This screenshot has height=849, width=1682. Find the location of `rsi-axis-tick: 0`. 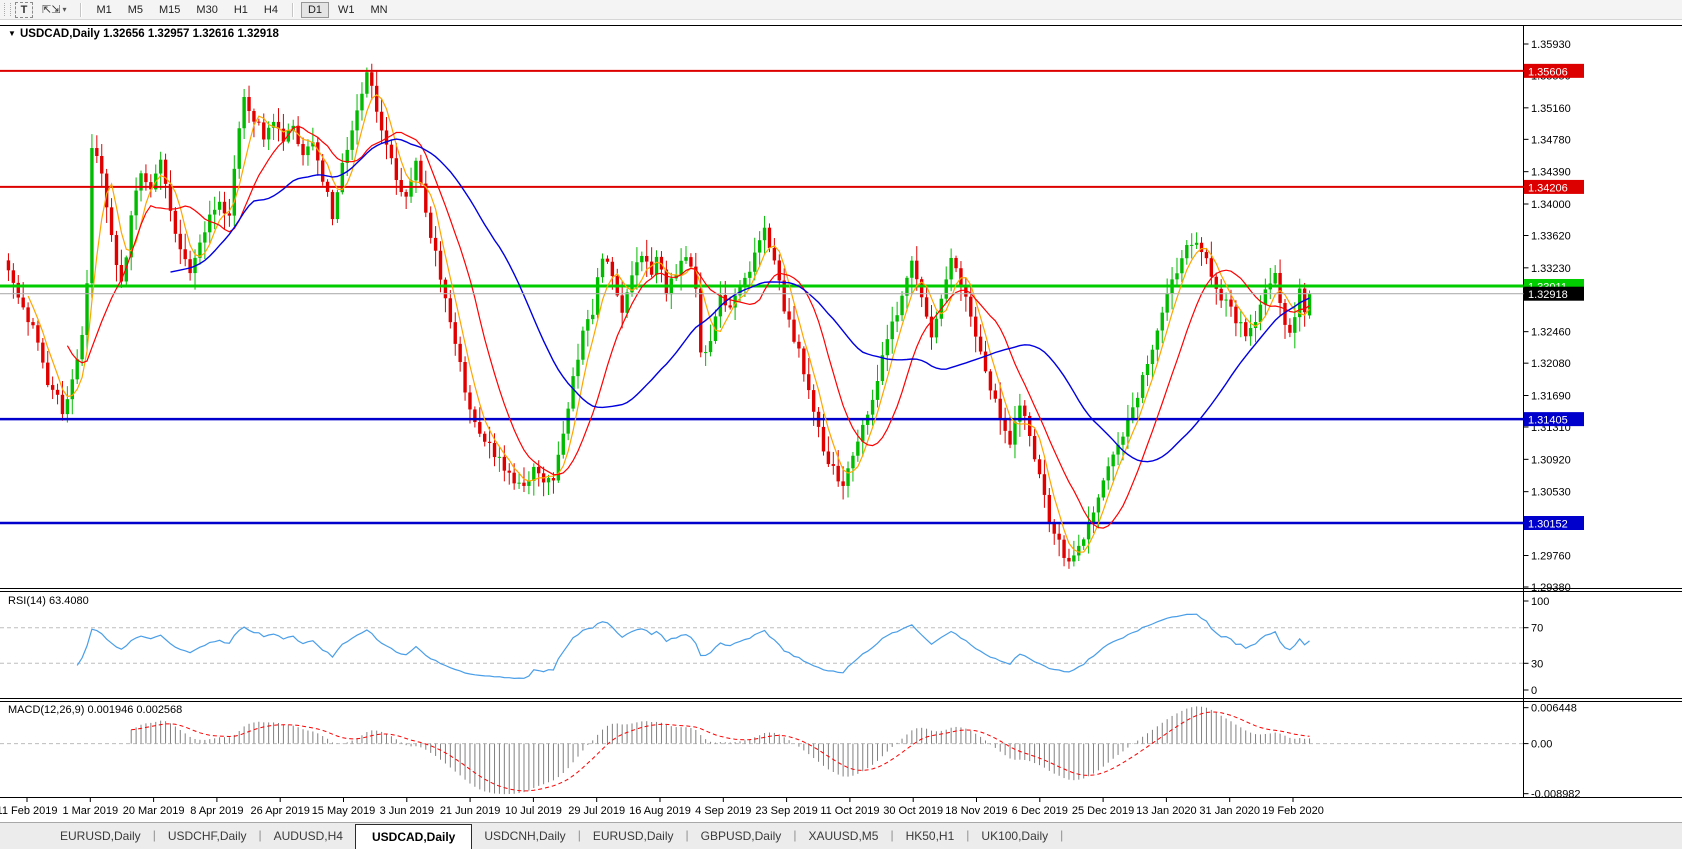

rsi-axis-tick: 0 is located at coordinates (1534, 691).